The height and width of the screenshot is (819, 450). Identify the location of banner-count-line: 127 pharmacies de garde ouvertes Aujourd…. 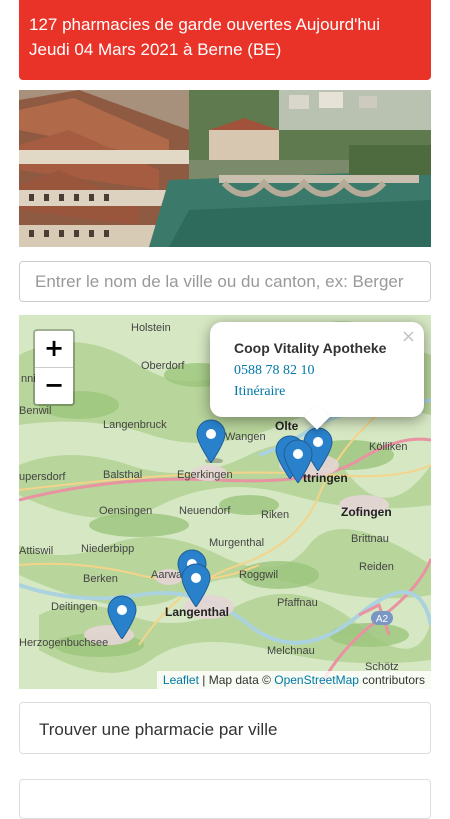
(205, 24).